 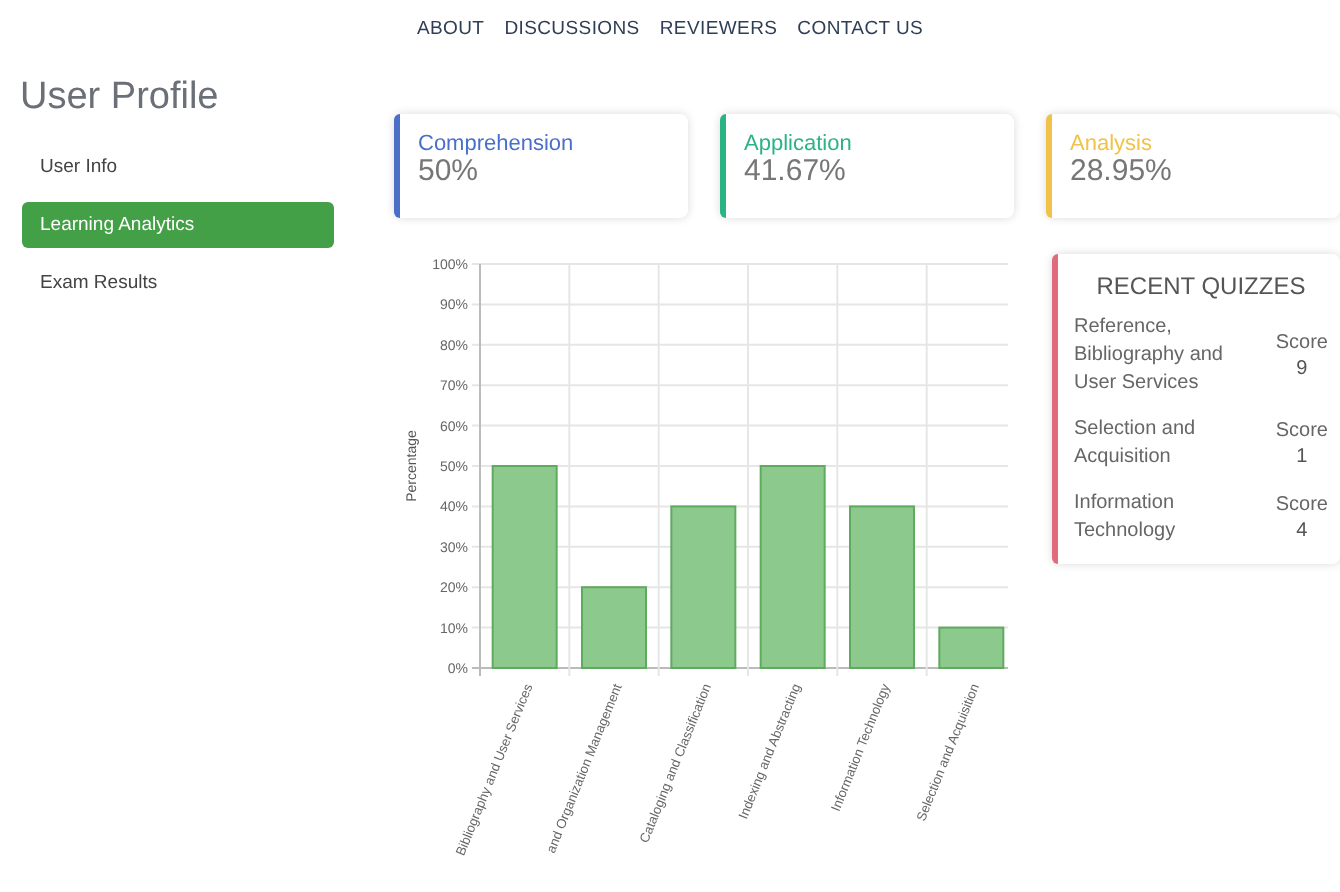 What do you see at coordinates (718, 32) in the screenshot?
I see `nav-link: REVIEWERS` at bounding box center [718, 32].